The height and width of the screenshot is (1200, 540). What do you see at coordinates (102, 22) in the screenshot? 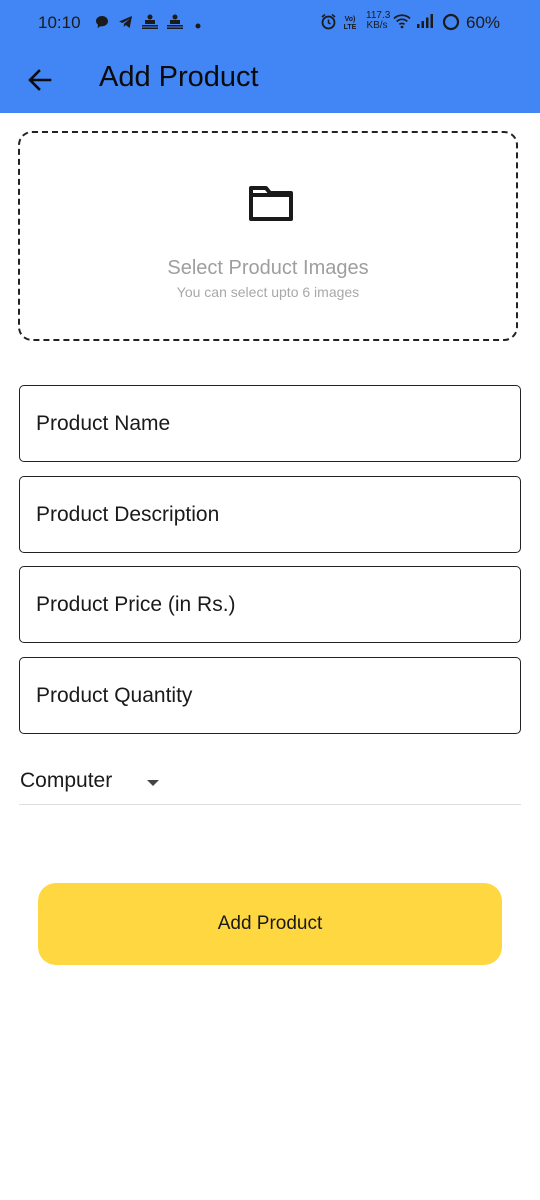
I see `chat-bubble-icon` at bounding box center [102, 22].